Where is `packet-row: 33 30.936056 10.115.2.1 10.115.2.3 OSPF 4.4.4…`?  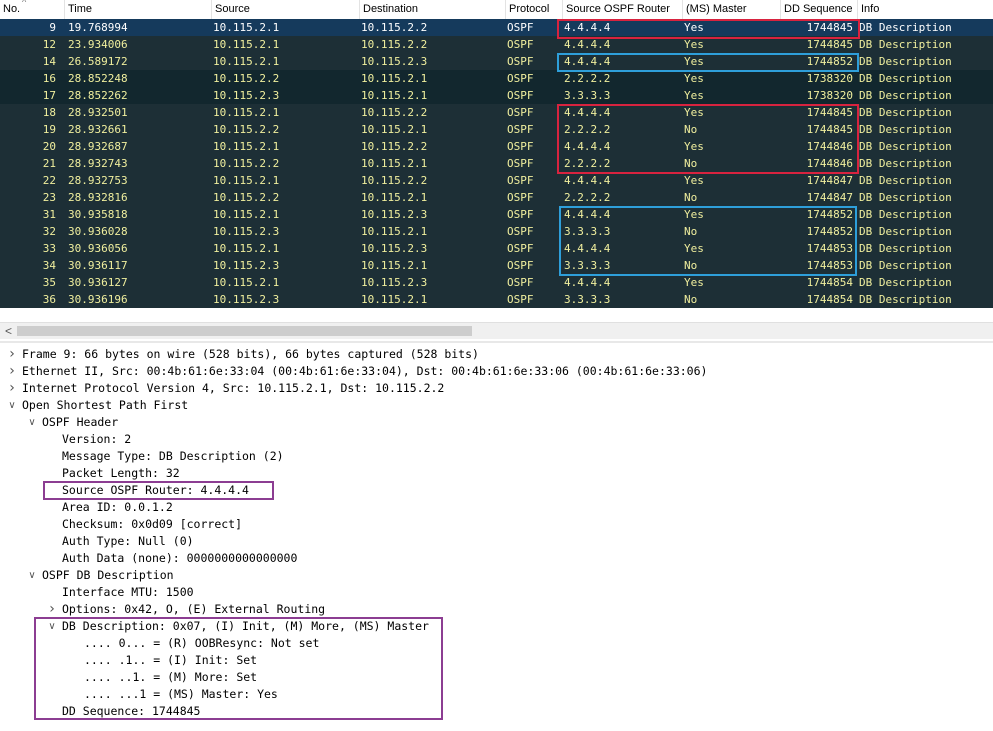
packet-row: 33 30.936056 10.115.2.1 10.115.2.3 OSPF 4.4.4… is located at coordinates (496, 248).